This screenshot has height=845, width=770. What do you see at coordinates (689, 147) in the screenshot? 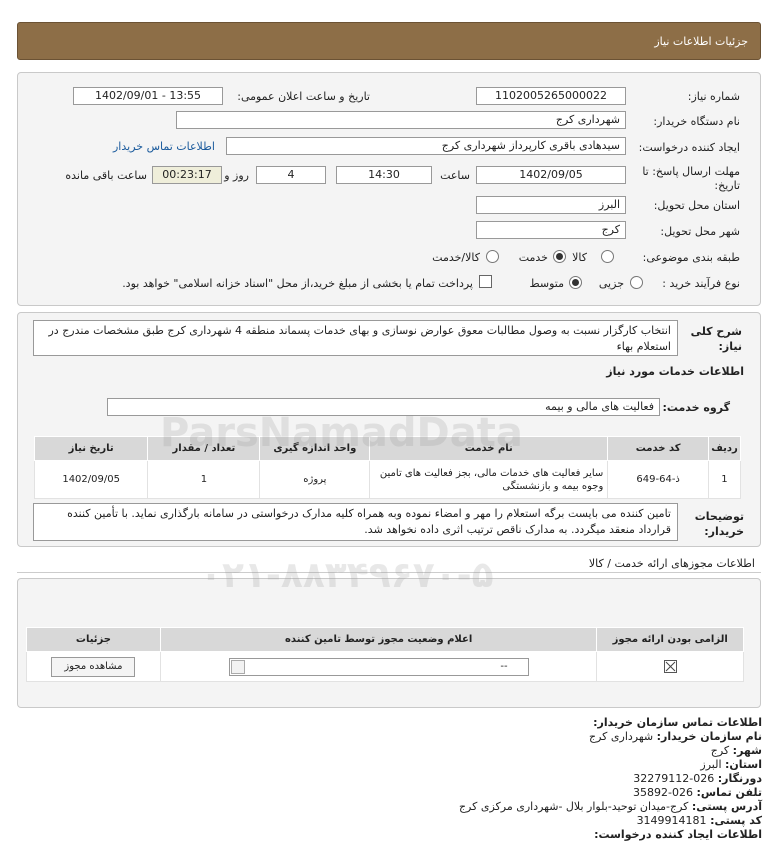
I see `creator-label: ایجاد کننده درخواست:` at bounding box center [689, 147].